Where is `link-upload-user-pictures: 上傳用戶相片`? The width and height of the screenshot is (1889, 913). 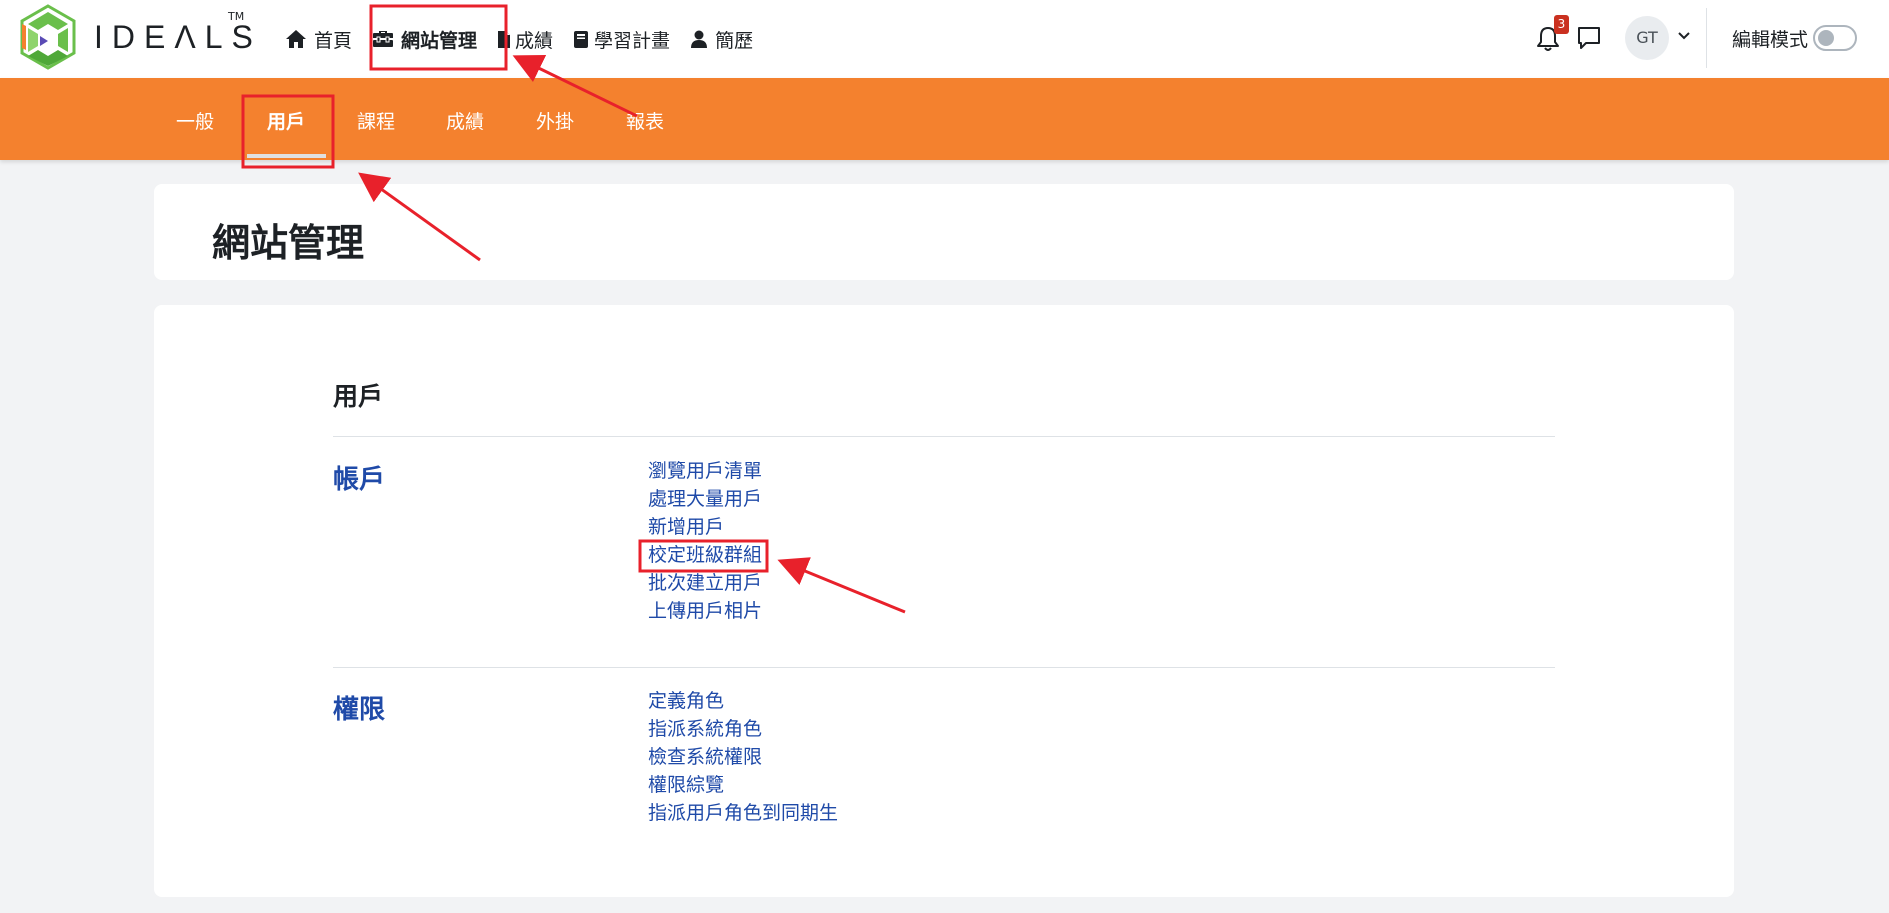
link-upload-user-pictures: 上傳用戶相片 is located at coordinates (705, 611).